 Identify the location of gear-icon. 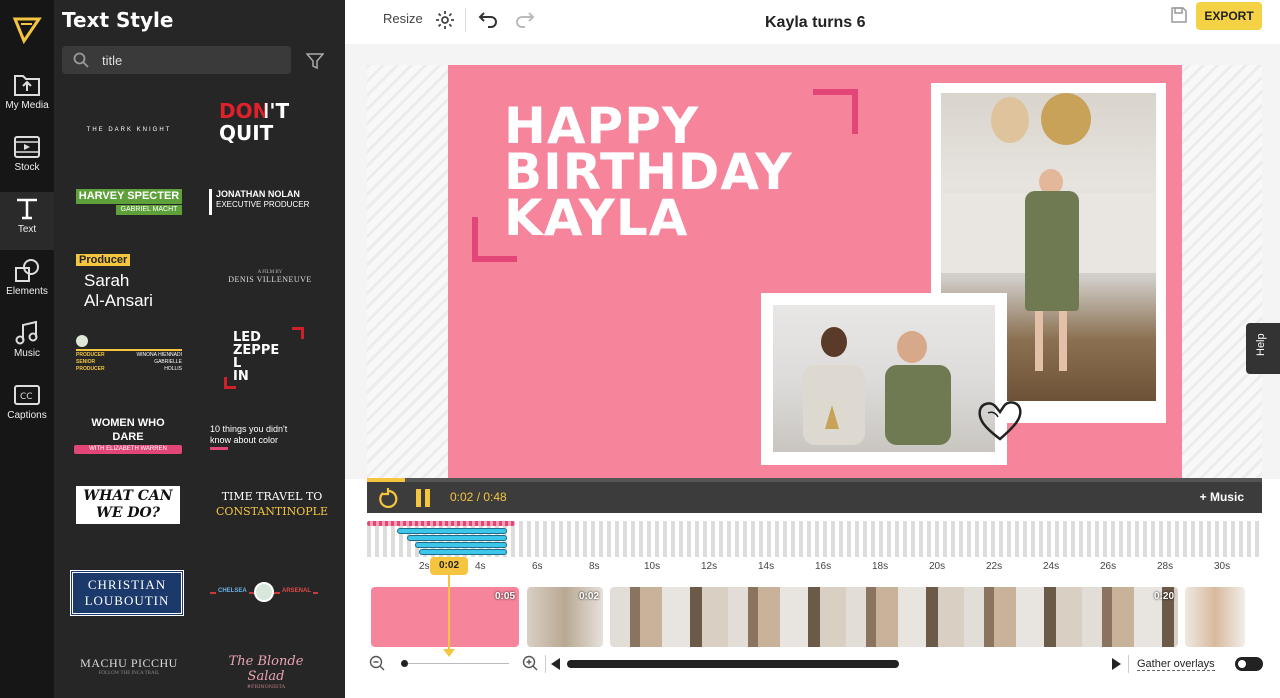
(445, 20).